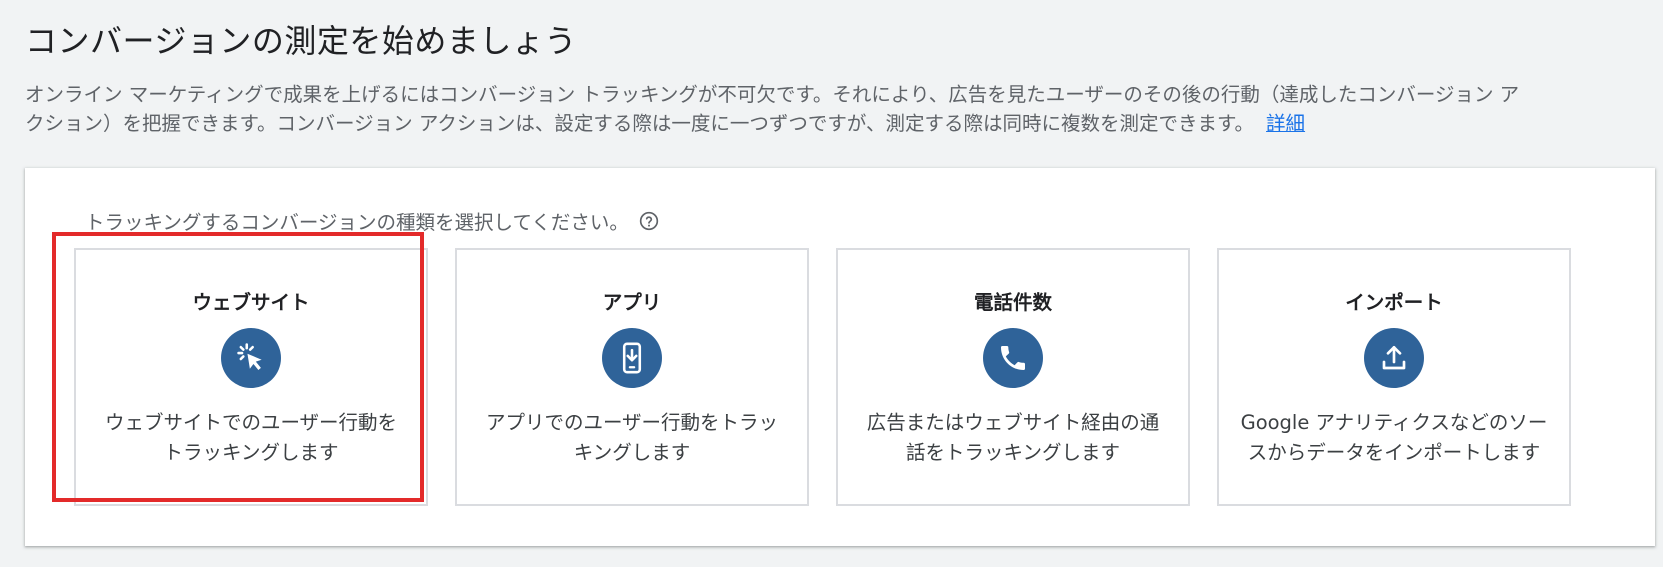  Describe the element at coordinates (357, 222) in the screenshot. I see `prompt-label: トラッキングするコンバージョンの種類を選択してください。` at that location.